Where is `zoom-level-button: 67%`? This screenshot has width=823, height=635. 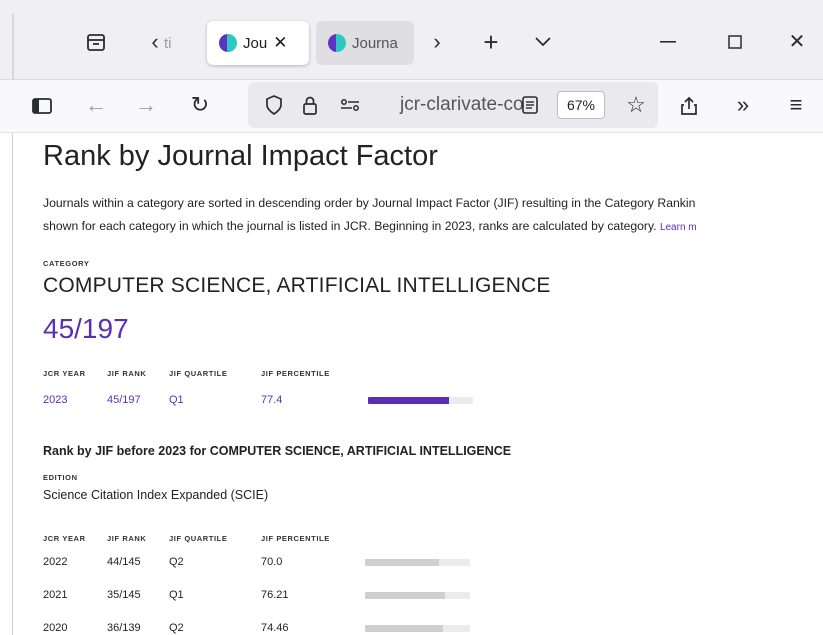
zoom-level-button: 67% is located at coordinates (581, 105).